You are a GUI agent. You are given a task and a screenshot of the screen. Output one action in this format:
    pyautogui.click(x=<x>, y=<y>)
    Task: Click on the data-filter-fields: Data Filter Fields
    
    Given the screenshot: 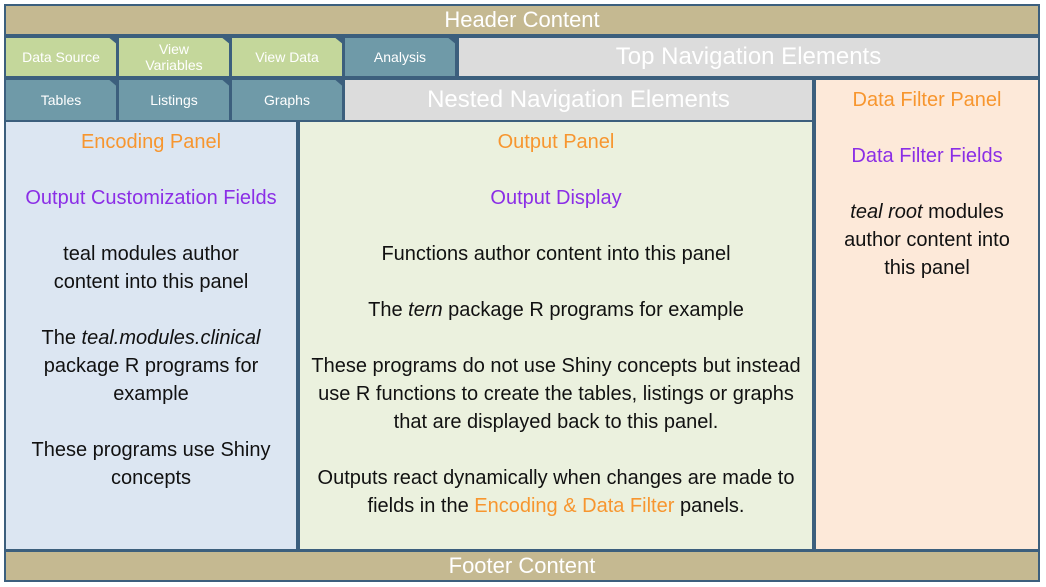 What is the action you would take?
    pyautogui.click(x=927, y=156)
    